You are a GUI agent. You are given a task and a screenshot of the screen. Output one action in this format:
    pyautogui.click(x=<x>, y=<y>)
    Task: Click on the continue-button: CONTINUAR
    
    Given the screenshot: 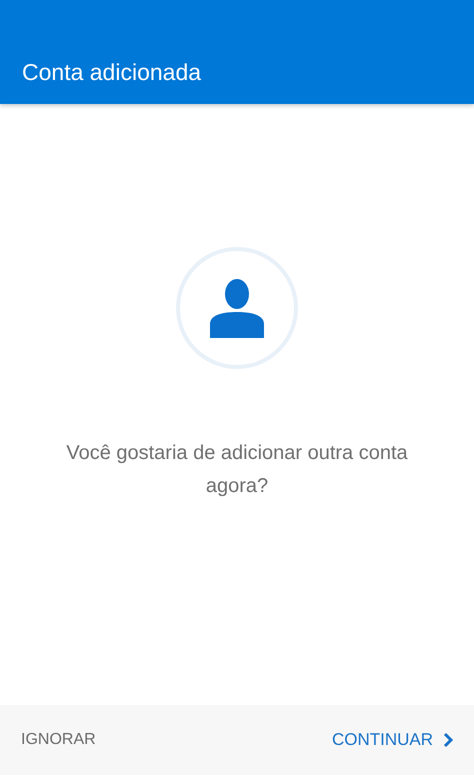 What is the action you would take?
    pyautogui.click(x=392, y=740)
    